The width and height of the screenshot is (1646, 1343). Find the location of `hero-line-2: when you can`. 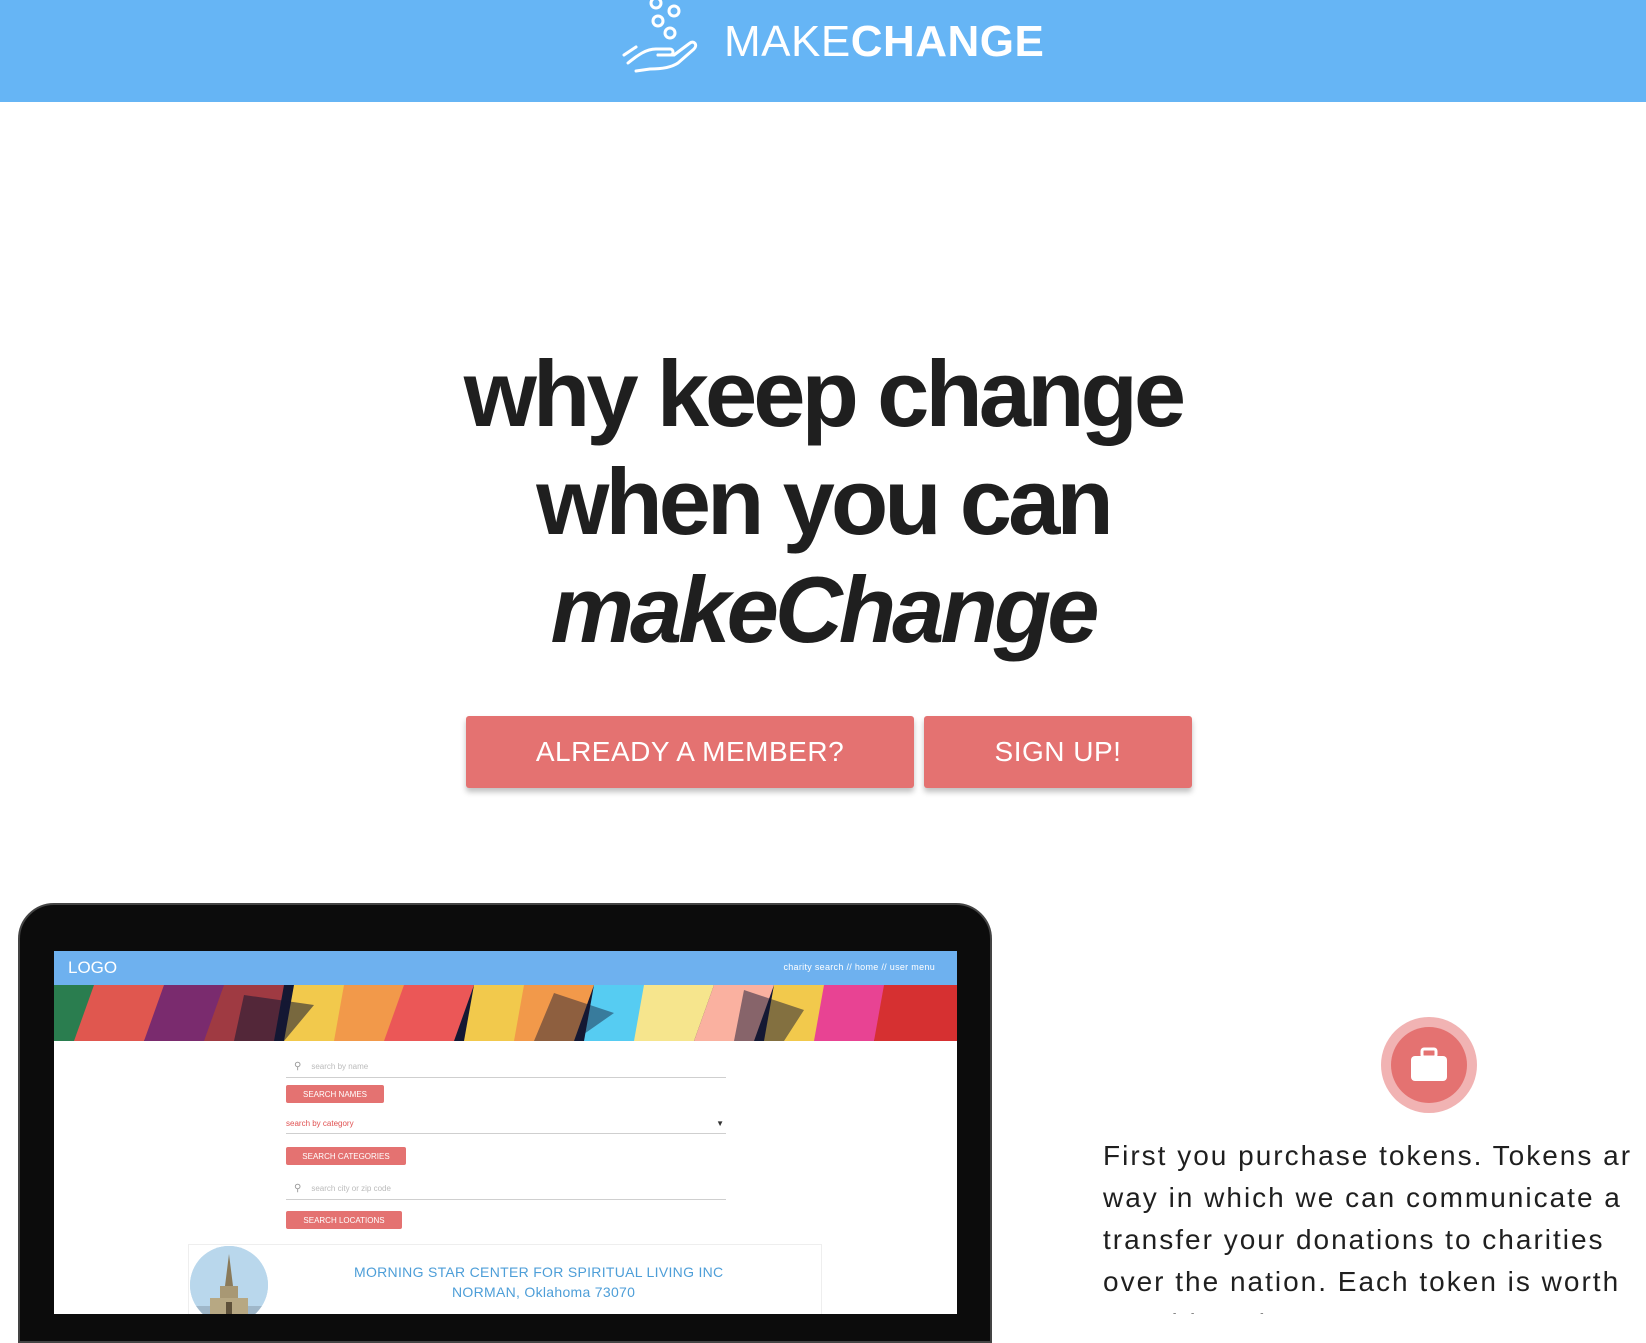

hero-line-2: when you can is located at coordinates (825, 501).